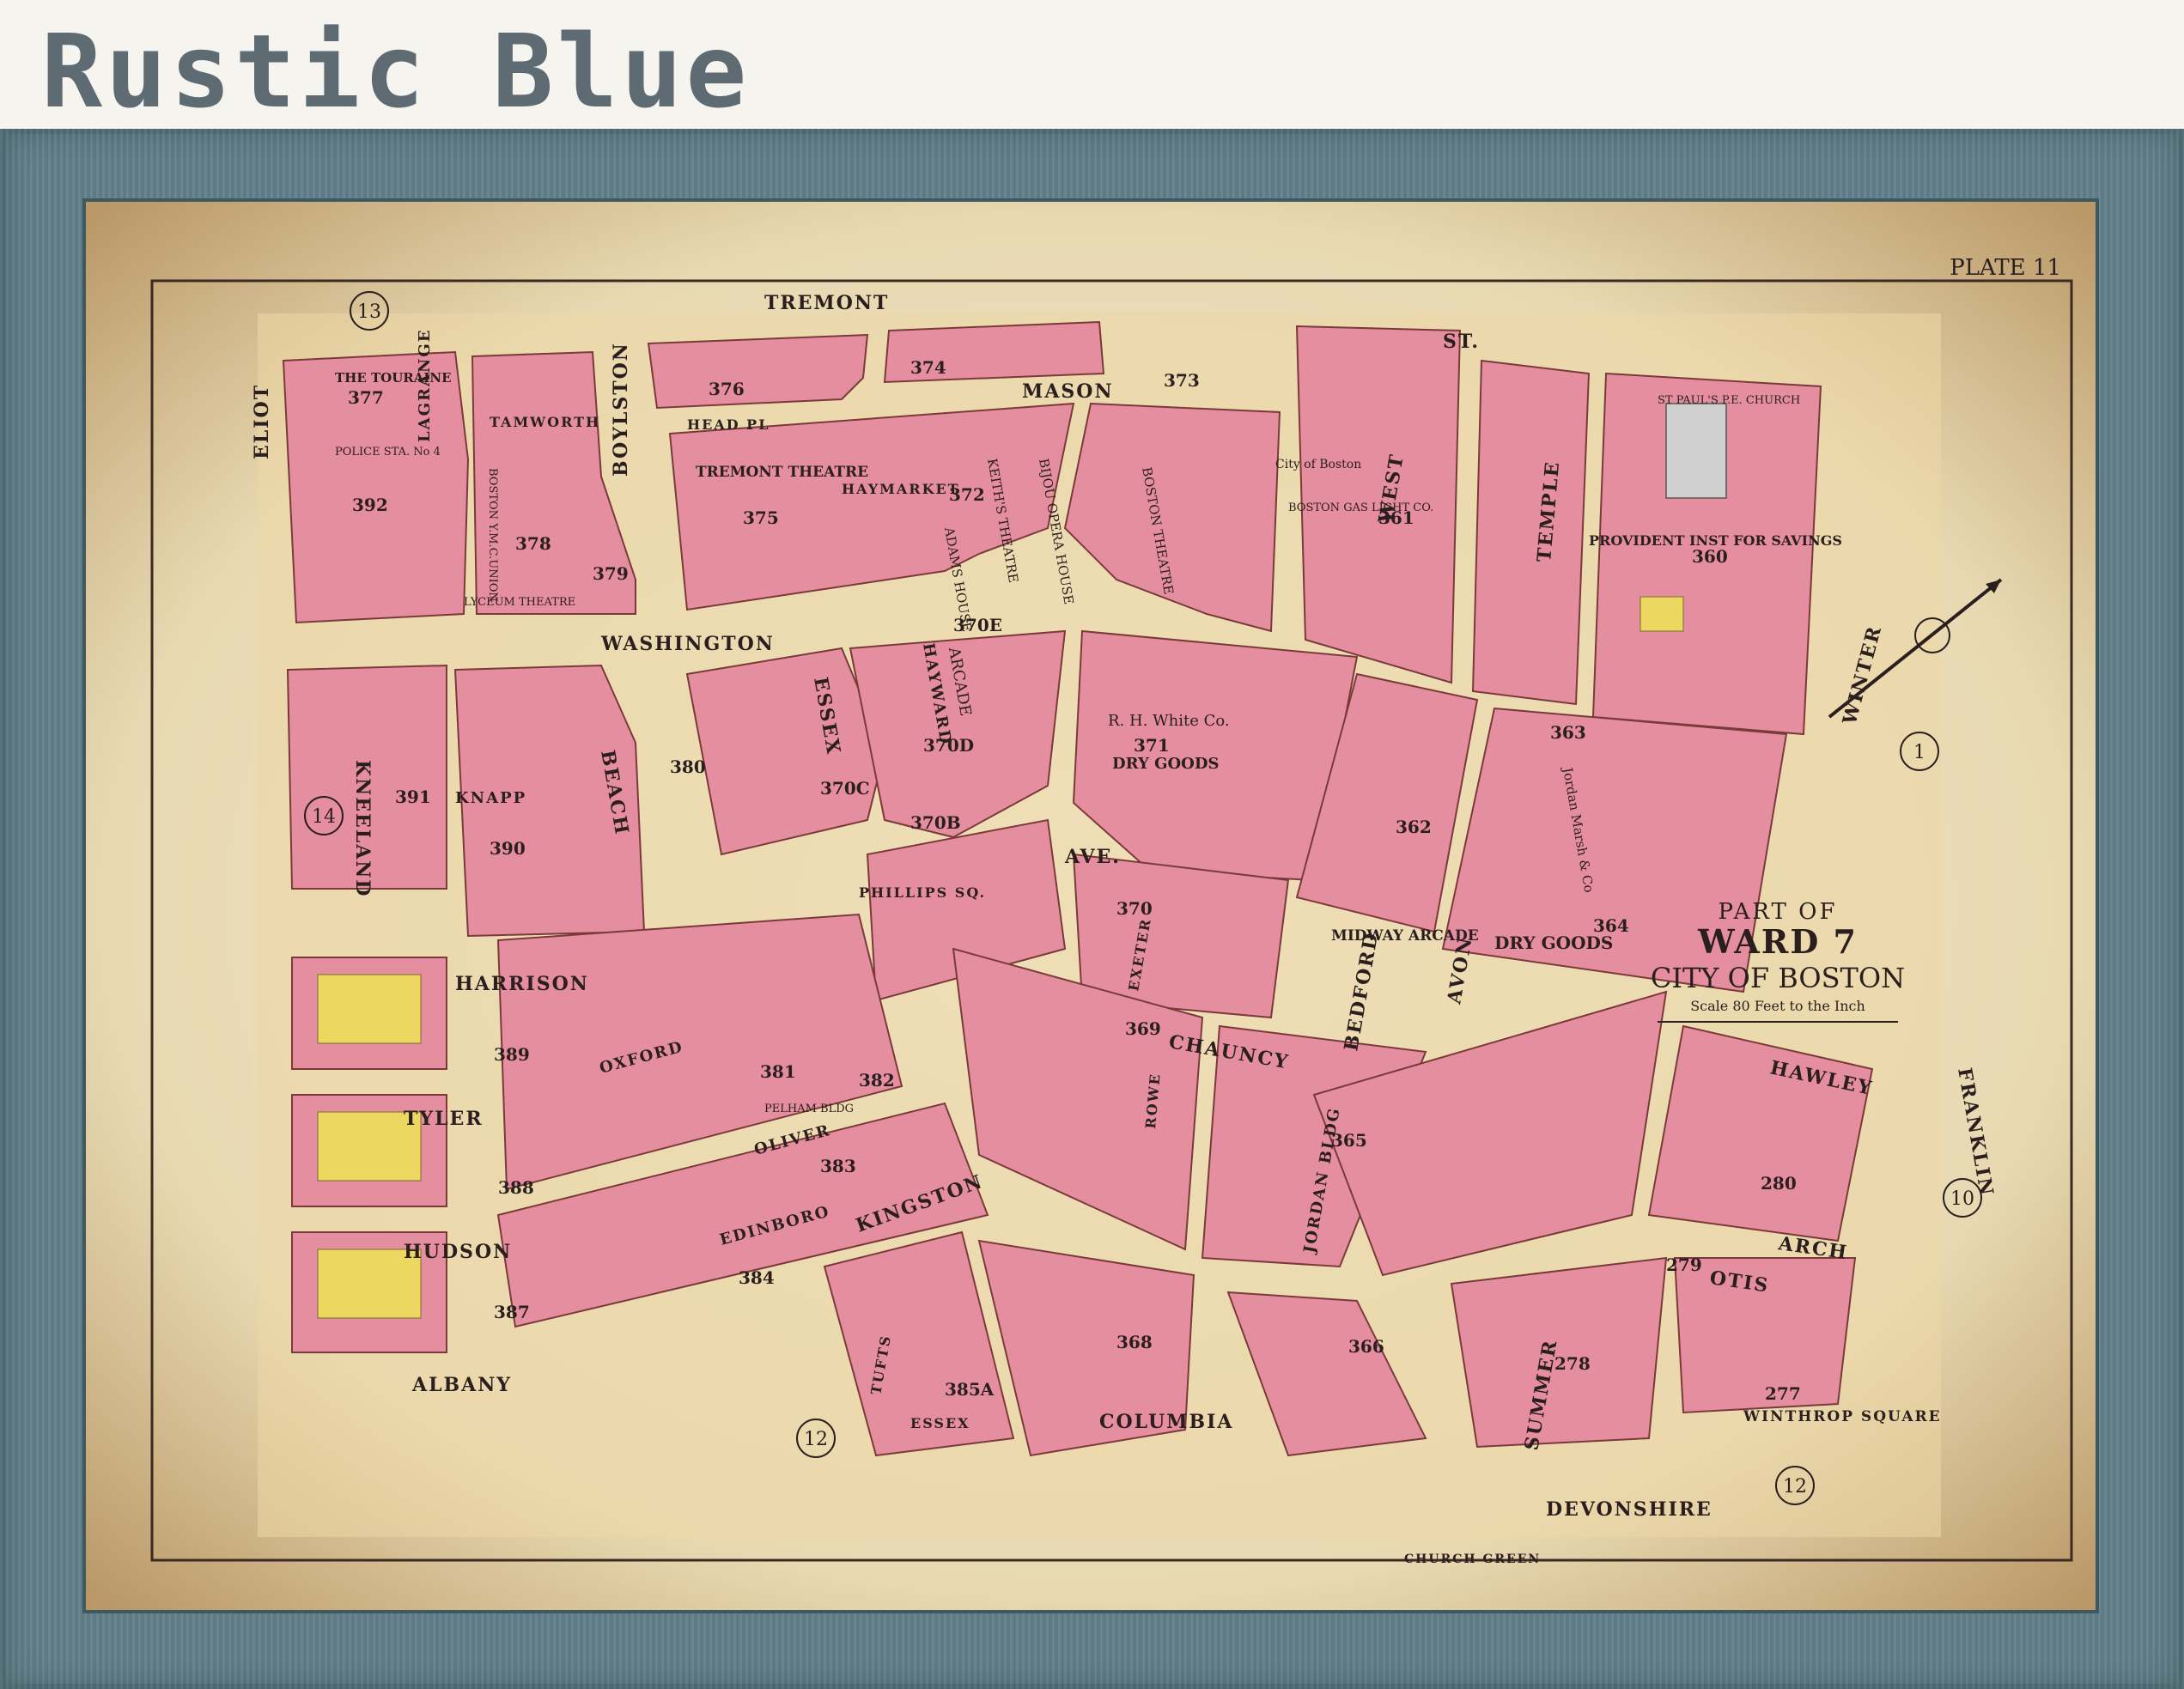  I want to click on block-number: 278, so click(1572, 1363).